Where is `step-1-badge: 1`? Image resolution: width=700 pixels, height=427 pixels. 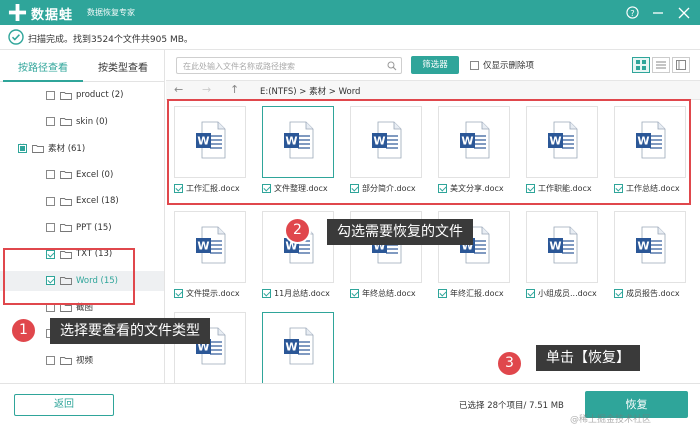 step-1-badge: 1 is located at coordinates (23, 330).